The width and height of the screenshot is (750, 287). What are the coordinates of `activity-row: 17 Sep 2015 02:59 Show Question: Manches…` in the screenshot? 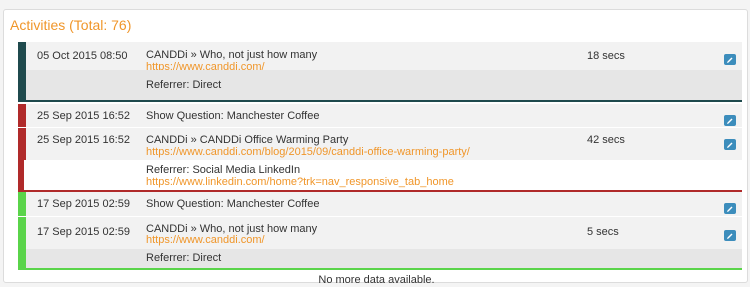 It's located at (380, 204).